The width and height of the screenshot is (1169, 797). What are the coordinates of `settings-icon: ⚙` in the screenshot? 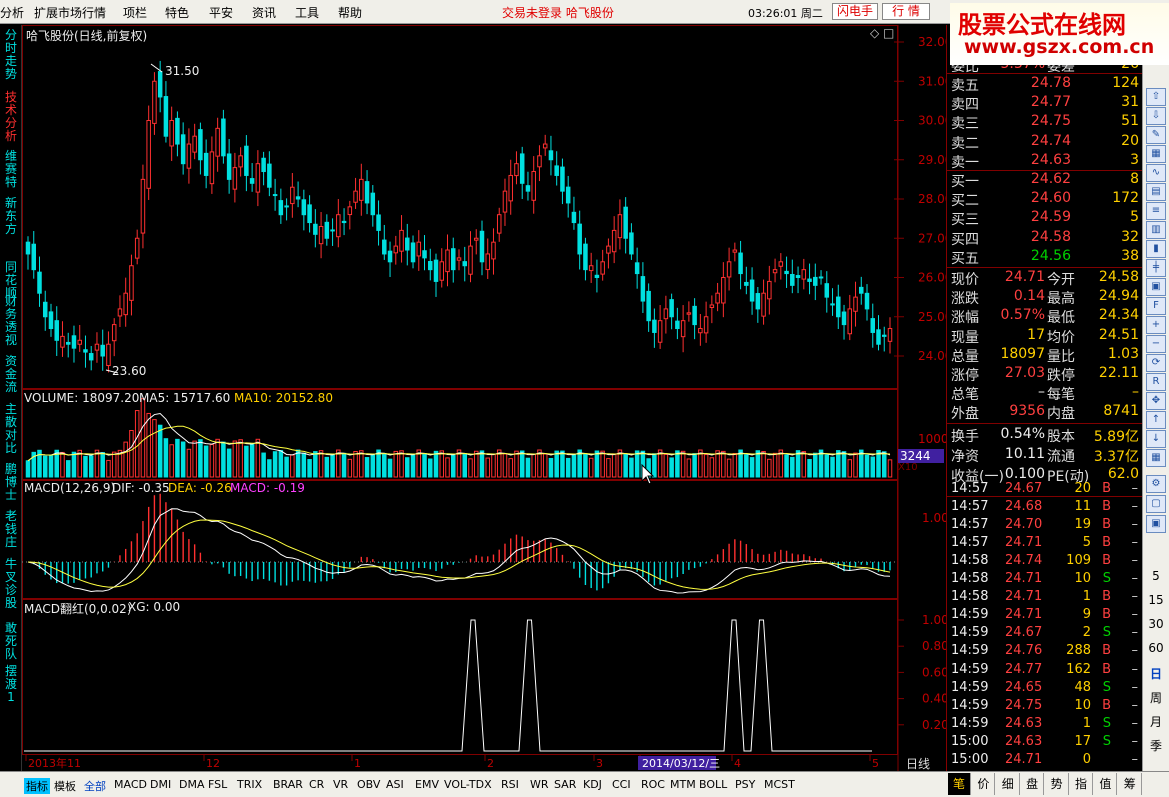 It's located at (1156, 484).